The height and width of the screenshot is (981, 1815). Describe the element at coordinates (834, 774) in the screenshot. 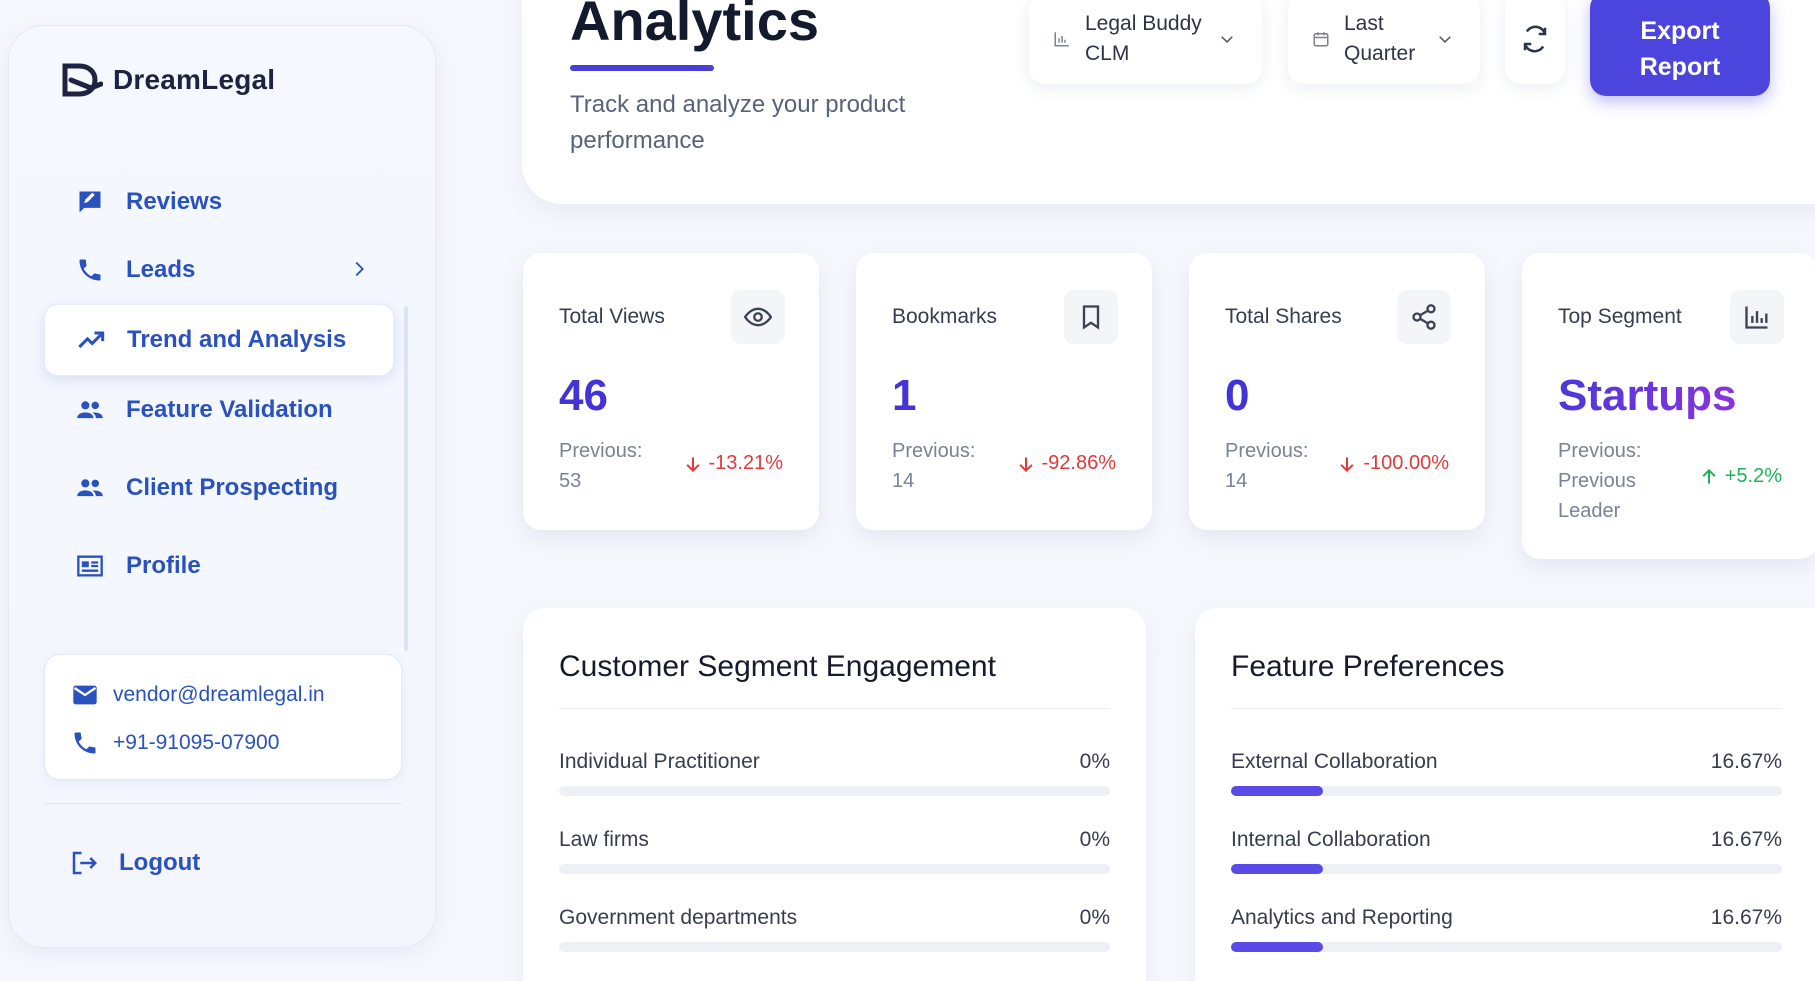

I see `progress-row: Individual Practitioner 0%` at that location.